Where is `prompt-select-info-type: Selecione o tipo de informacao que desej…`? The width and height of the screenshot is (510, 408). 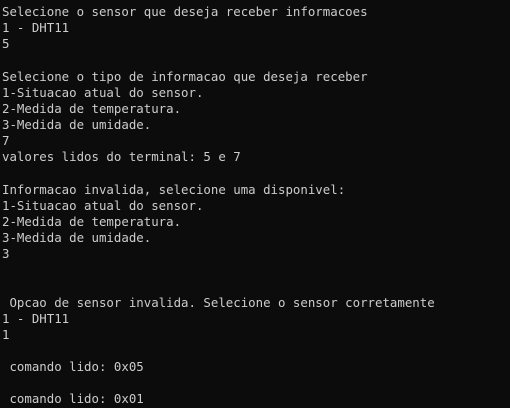 prompt-select-info-type: Selecione o tipo de informacao que desej… is located at coordinates (185, 76).